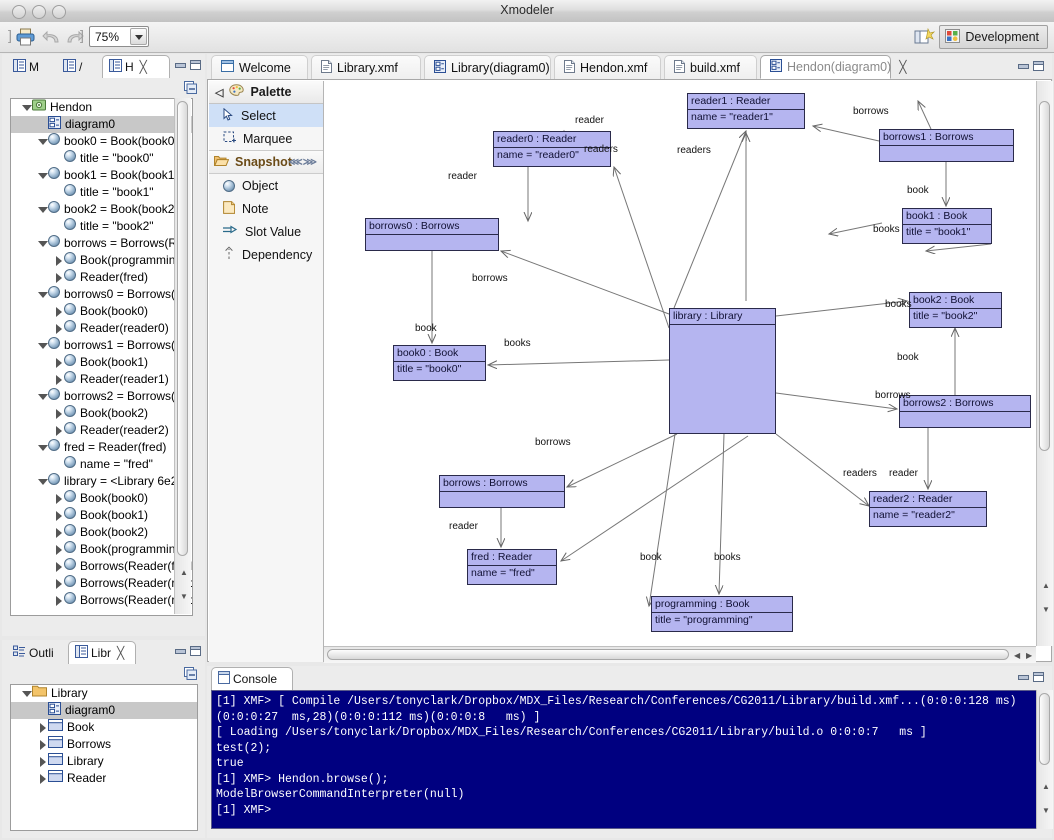 The image size is (1054, 840). Describe the element at coordinates (432, 234) in the screenshot. I see `diagram-node: borrows0 : Borrows` at that location.